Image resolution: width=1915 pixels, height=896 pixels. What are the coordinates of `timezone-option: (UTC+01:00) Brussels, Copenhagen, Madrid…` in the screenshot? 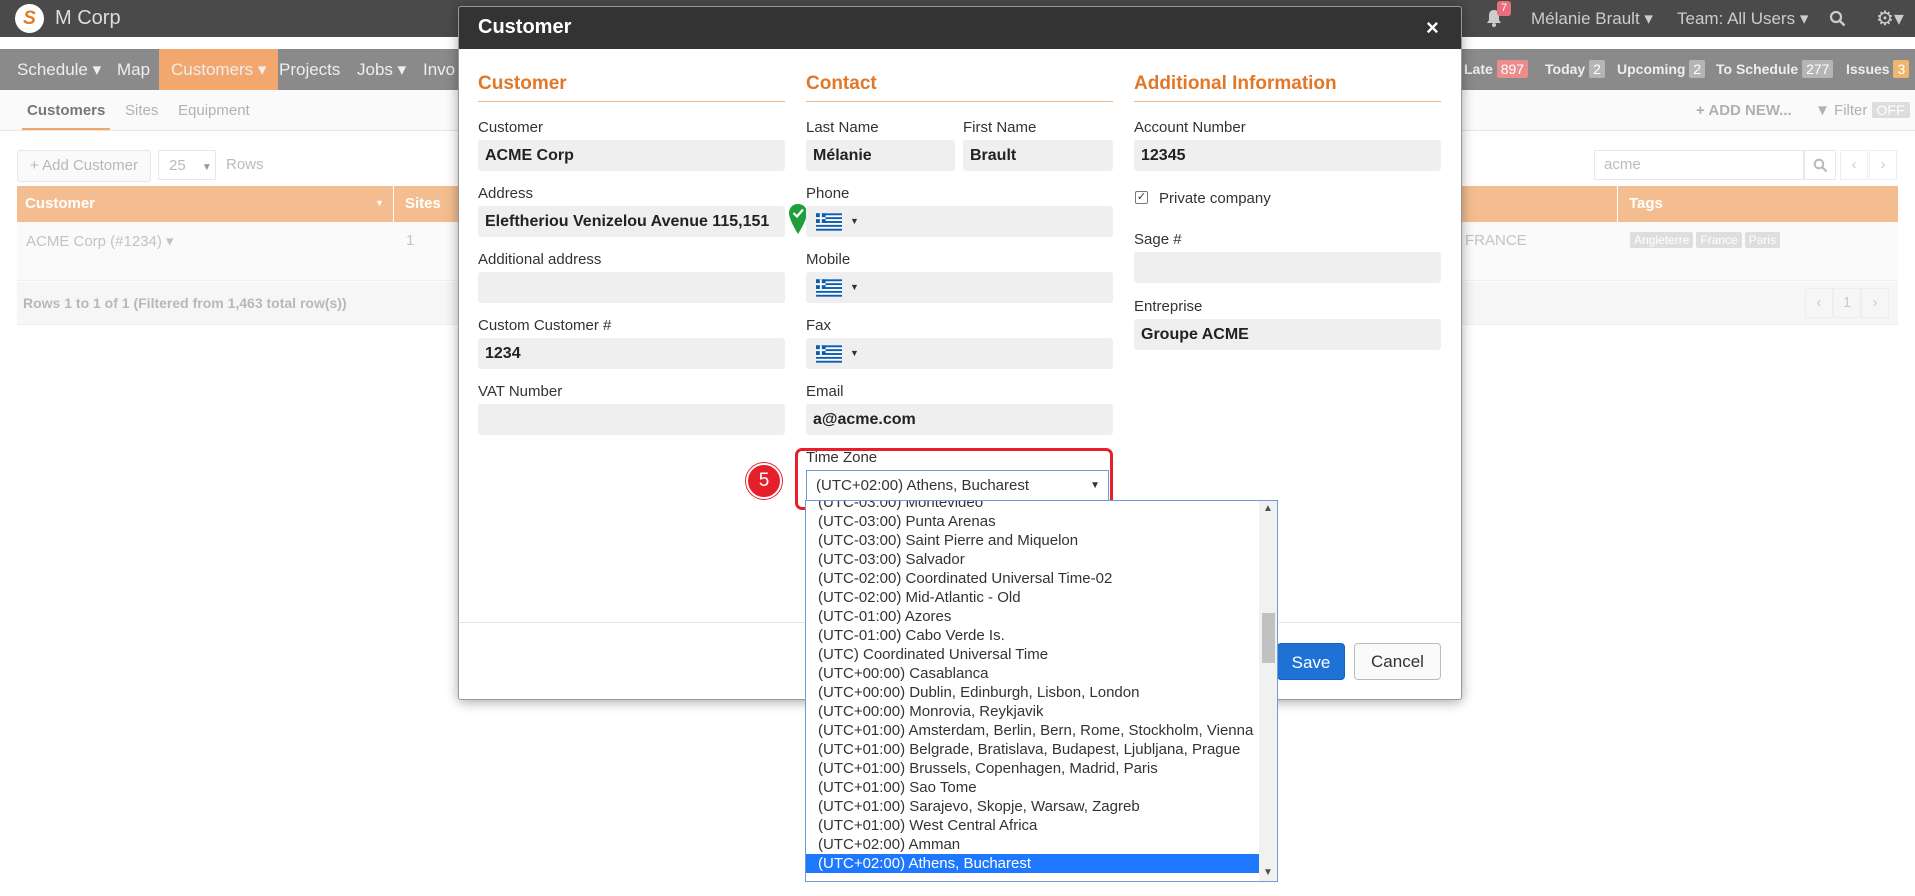 It's located at (1032, 768).